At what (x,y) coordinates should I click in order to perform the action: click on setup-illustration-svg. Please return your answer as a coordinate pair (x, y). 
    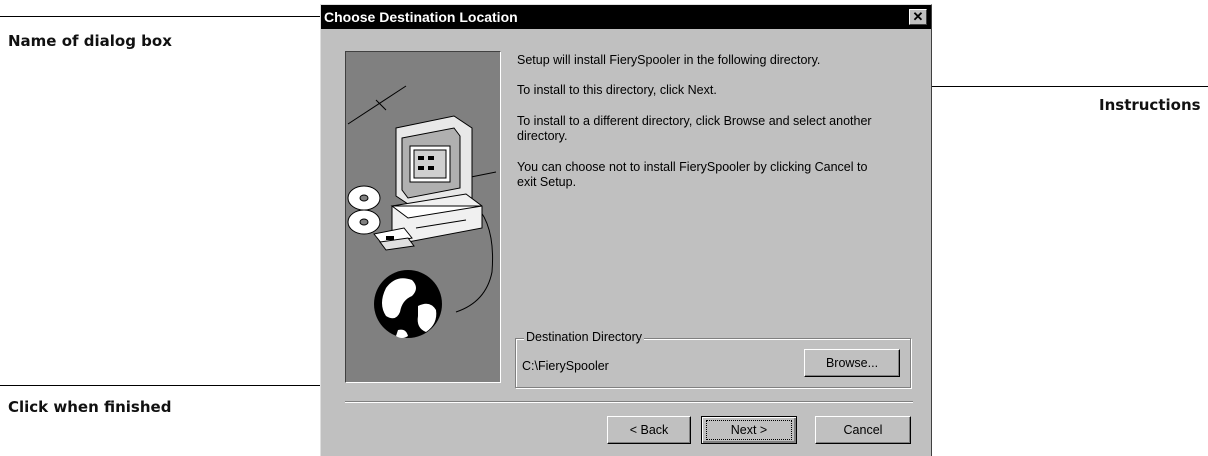
    Looking at the image, I should click on (422, 211).